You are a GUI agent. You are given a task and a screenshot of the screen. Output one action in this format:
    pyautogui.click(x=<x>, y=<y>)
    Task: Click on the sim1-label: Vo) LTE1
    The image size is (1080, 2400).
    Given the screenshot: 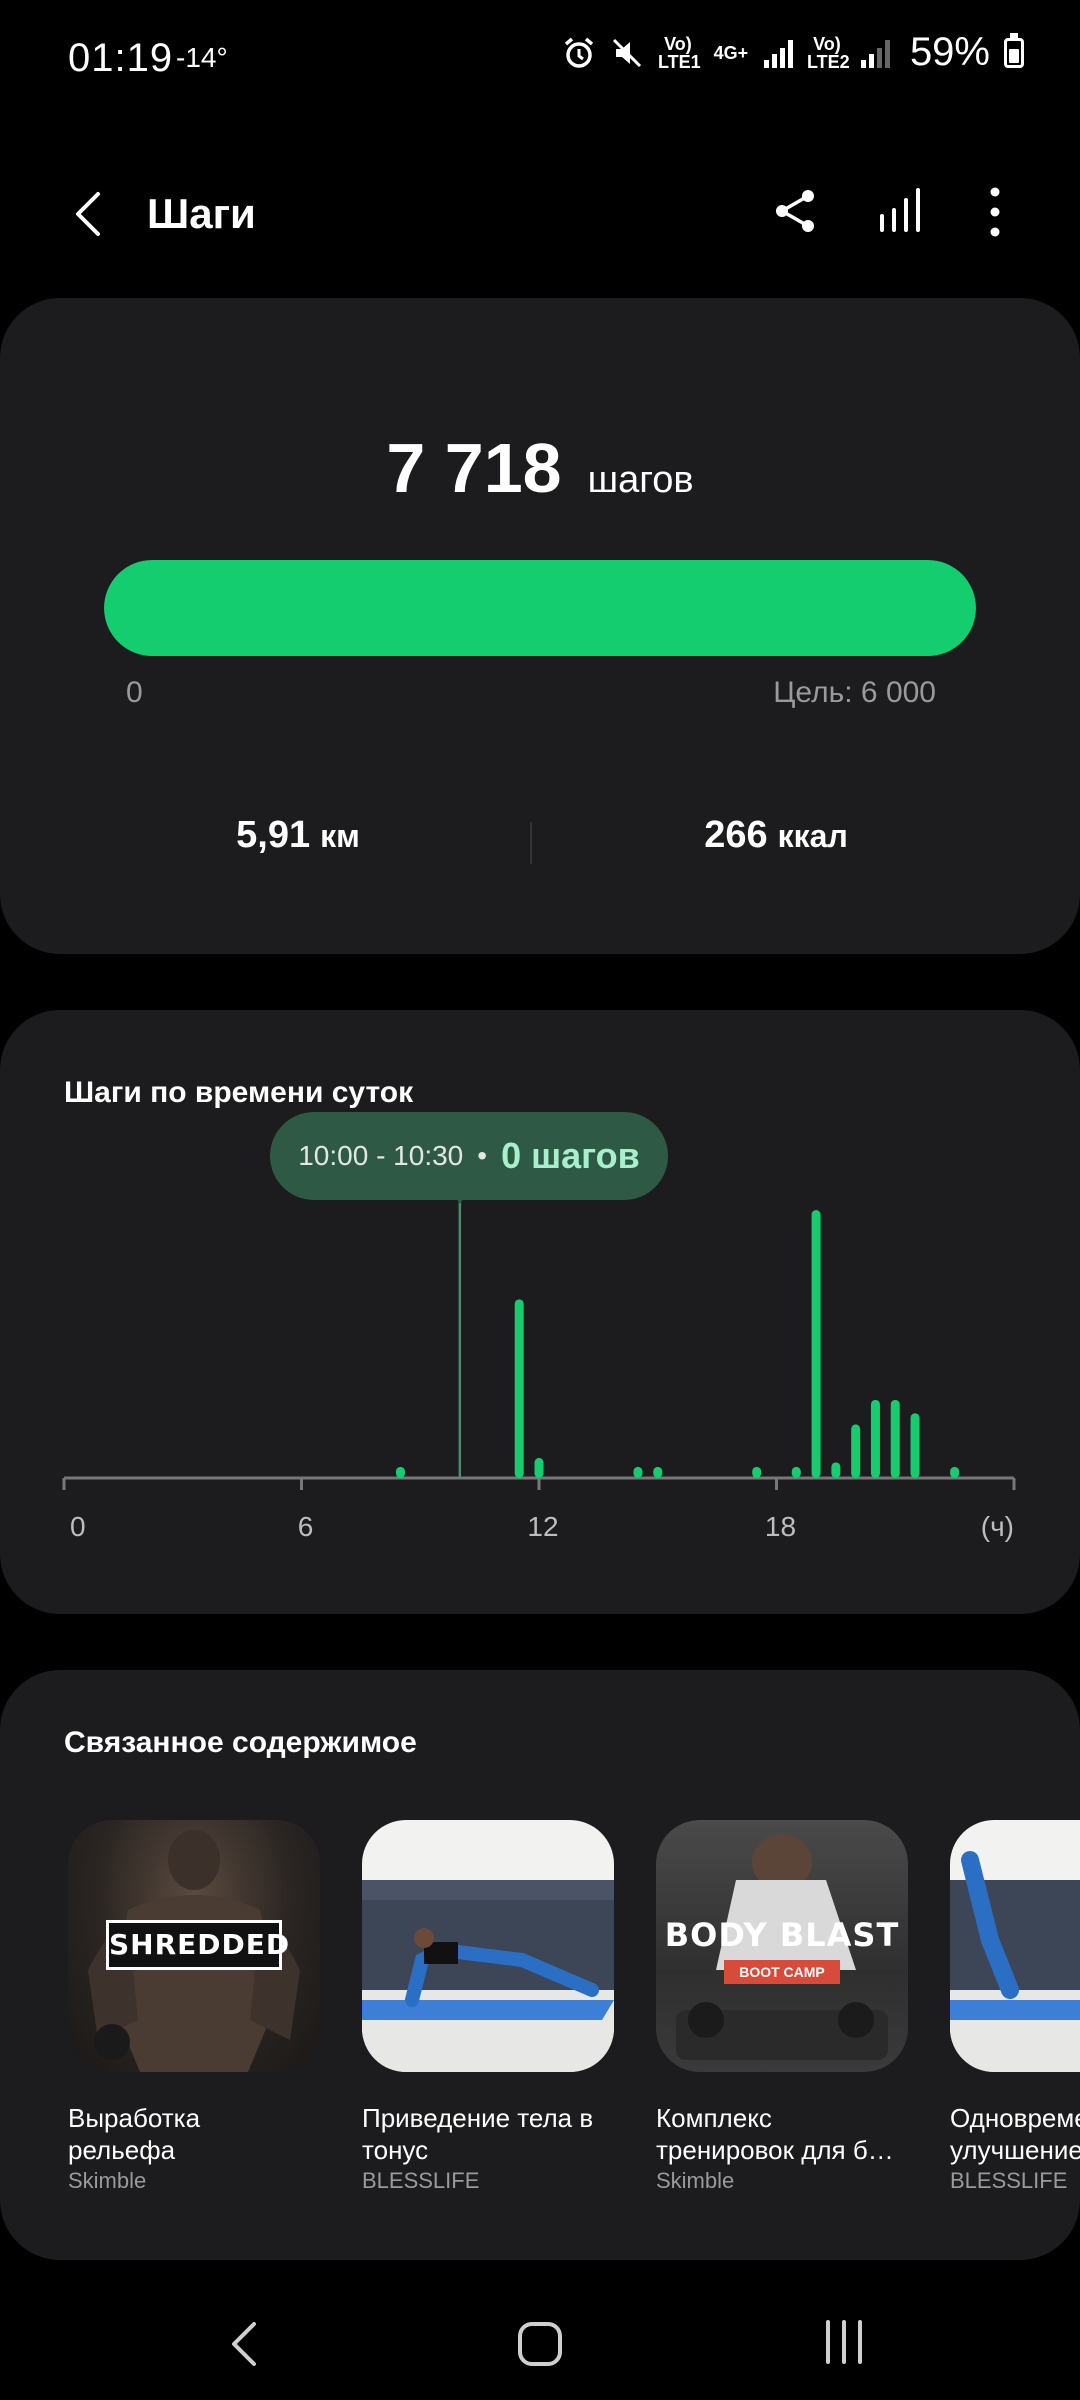 What is the action you would take?
    pyautogui.click(x=679, y=52)
    